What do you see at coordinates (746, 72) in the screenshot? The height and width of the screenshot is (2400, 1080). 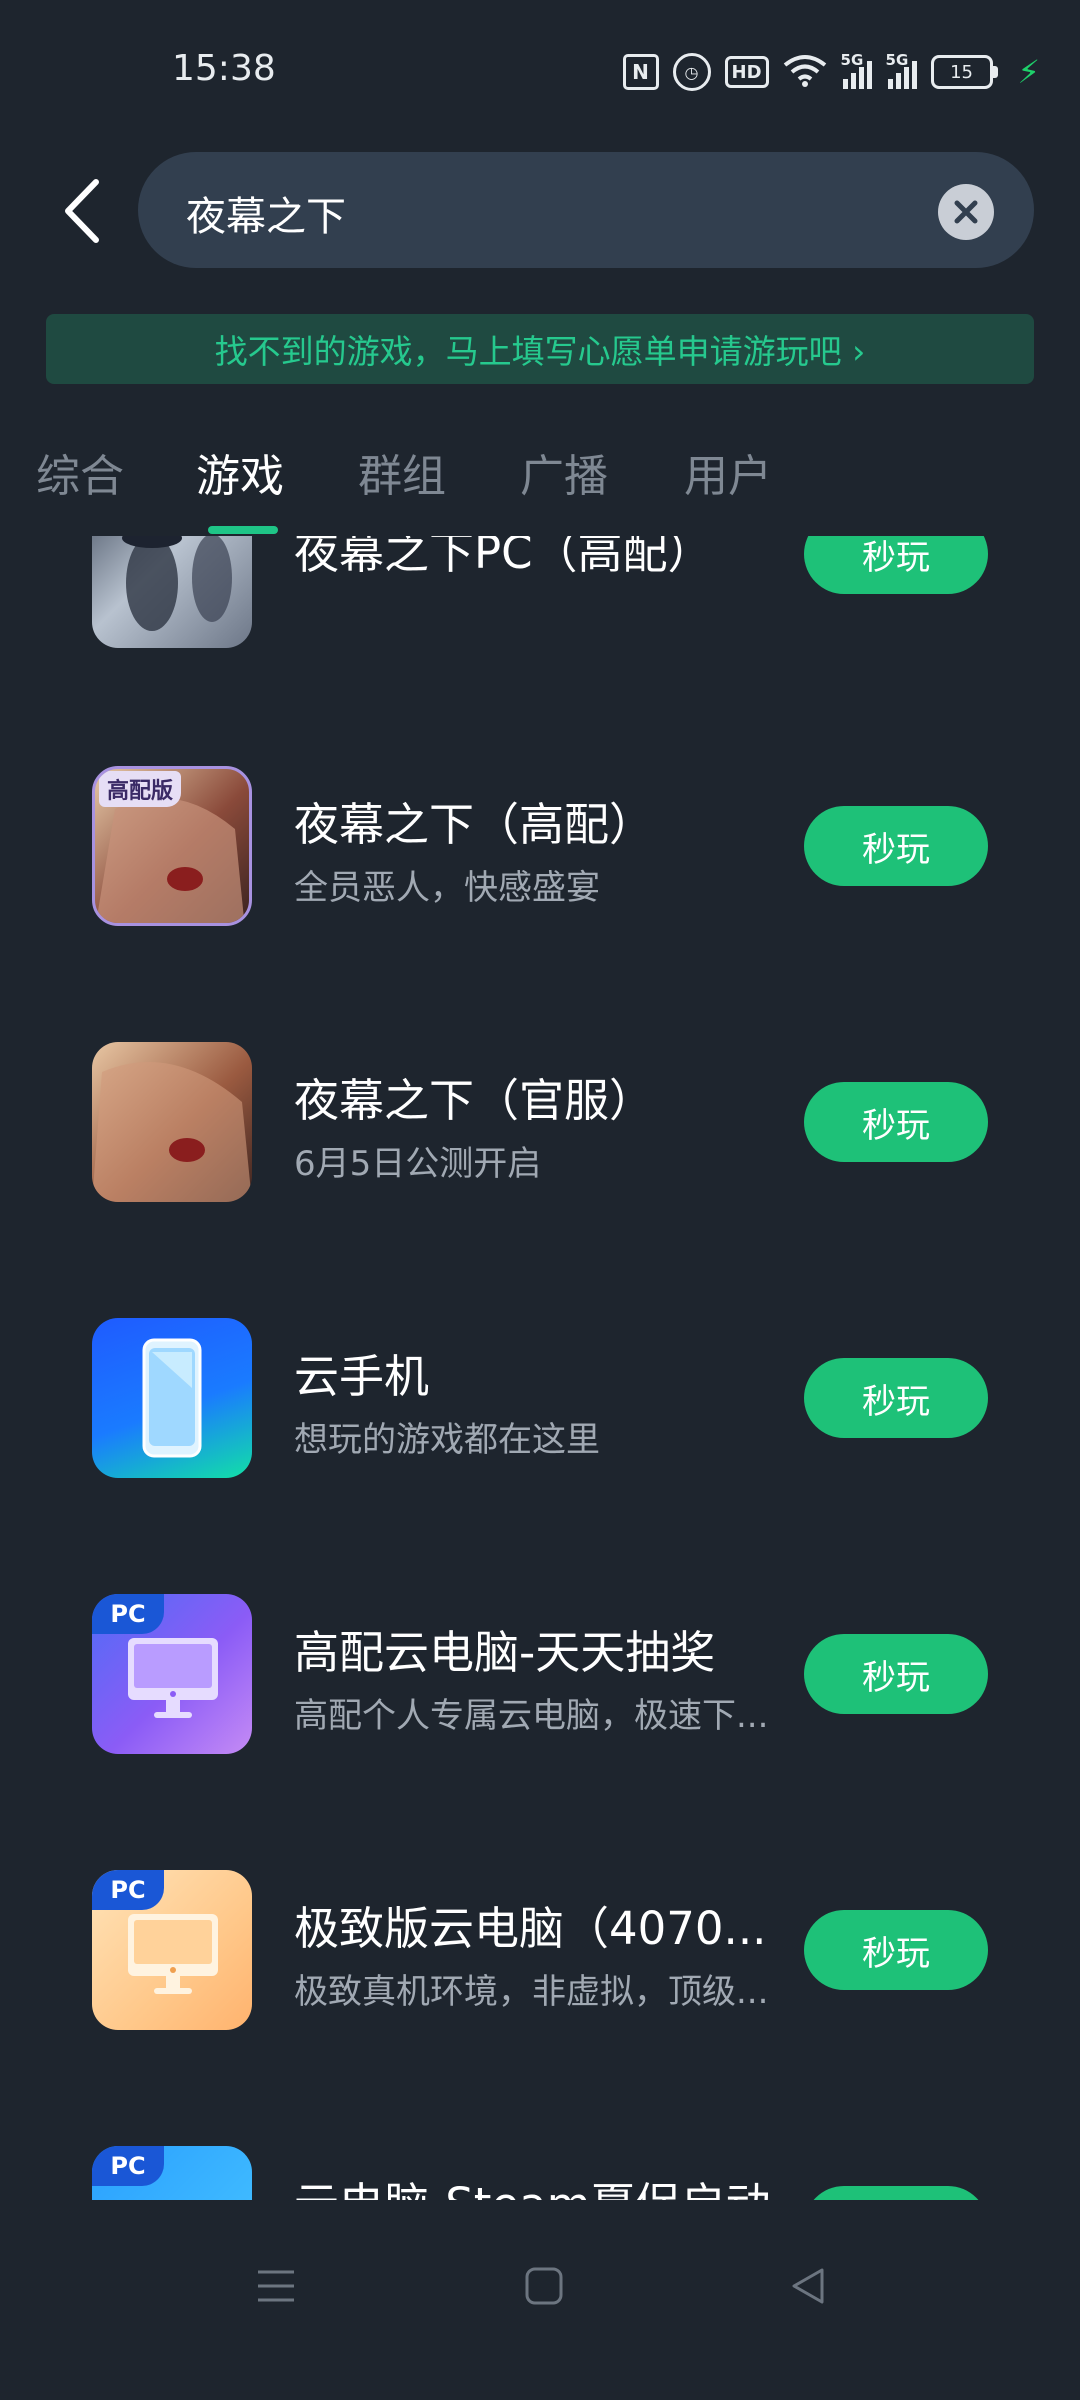 I see `hd-icon: HD` at bounding box center [746, 72].